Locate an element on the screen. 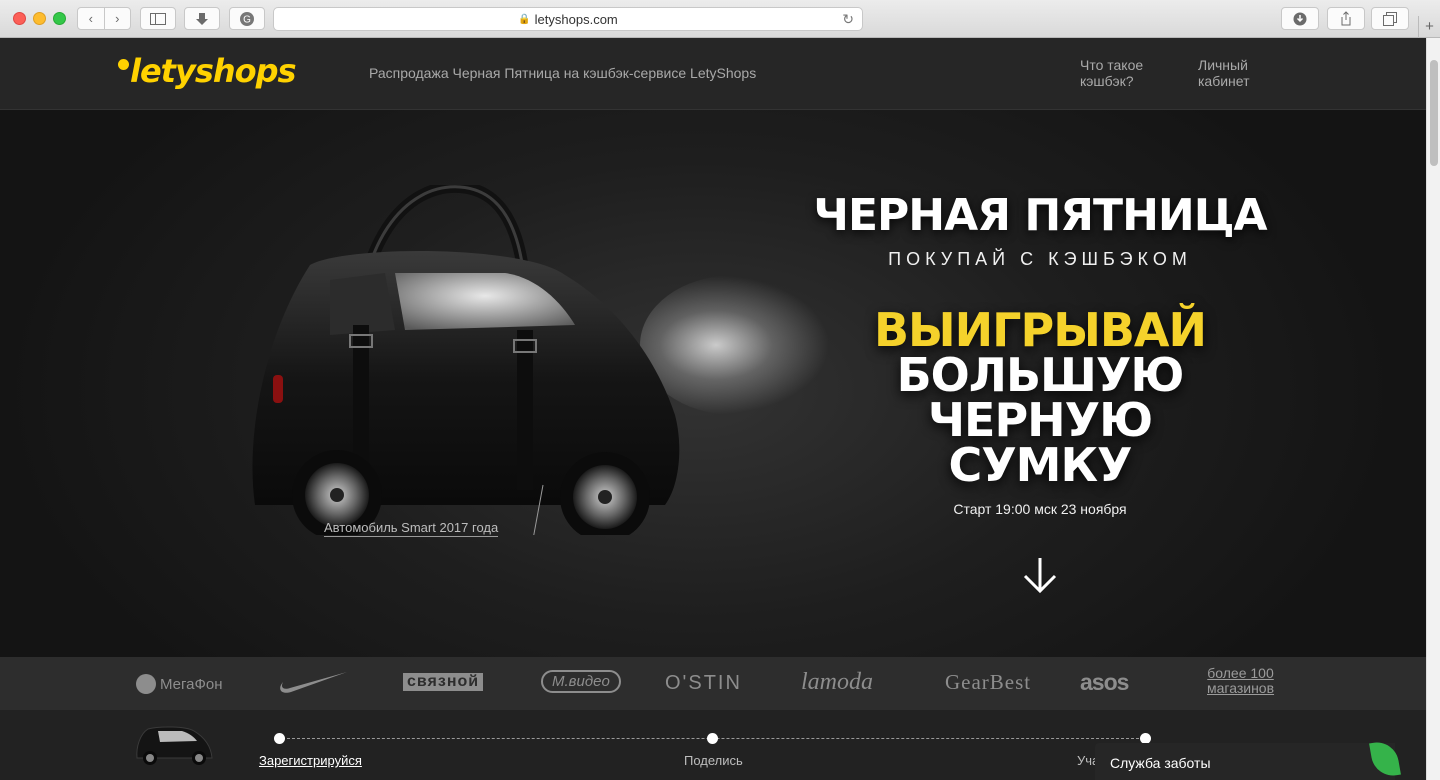  scrollbar-thumb is located at coordinates (1434, 113).